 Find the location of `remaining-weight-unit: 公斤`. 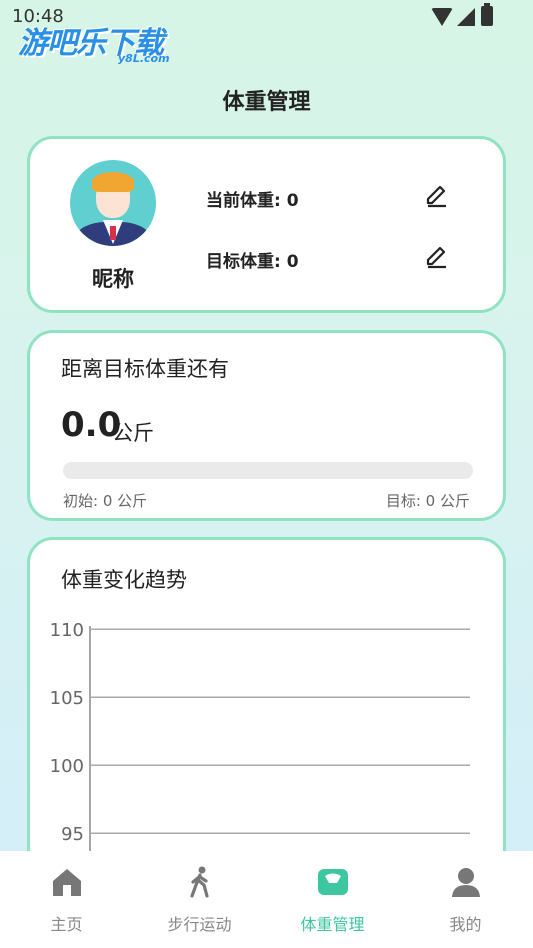

remaining-weight-unit: 公斤 is located at coordinates (133, 433).